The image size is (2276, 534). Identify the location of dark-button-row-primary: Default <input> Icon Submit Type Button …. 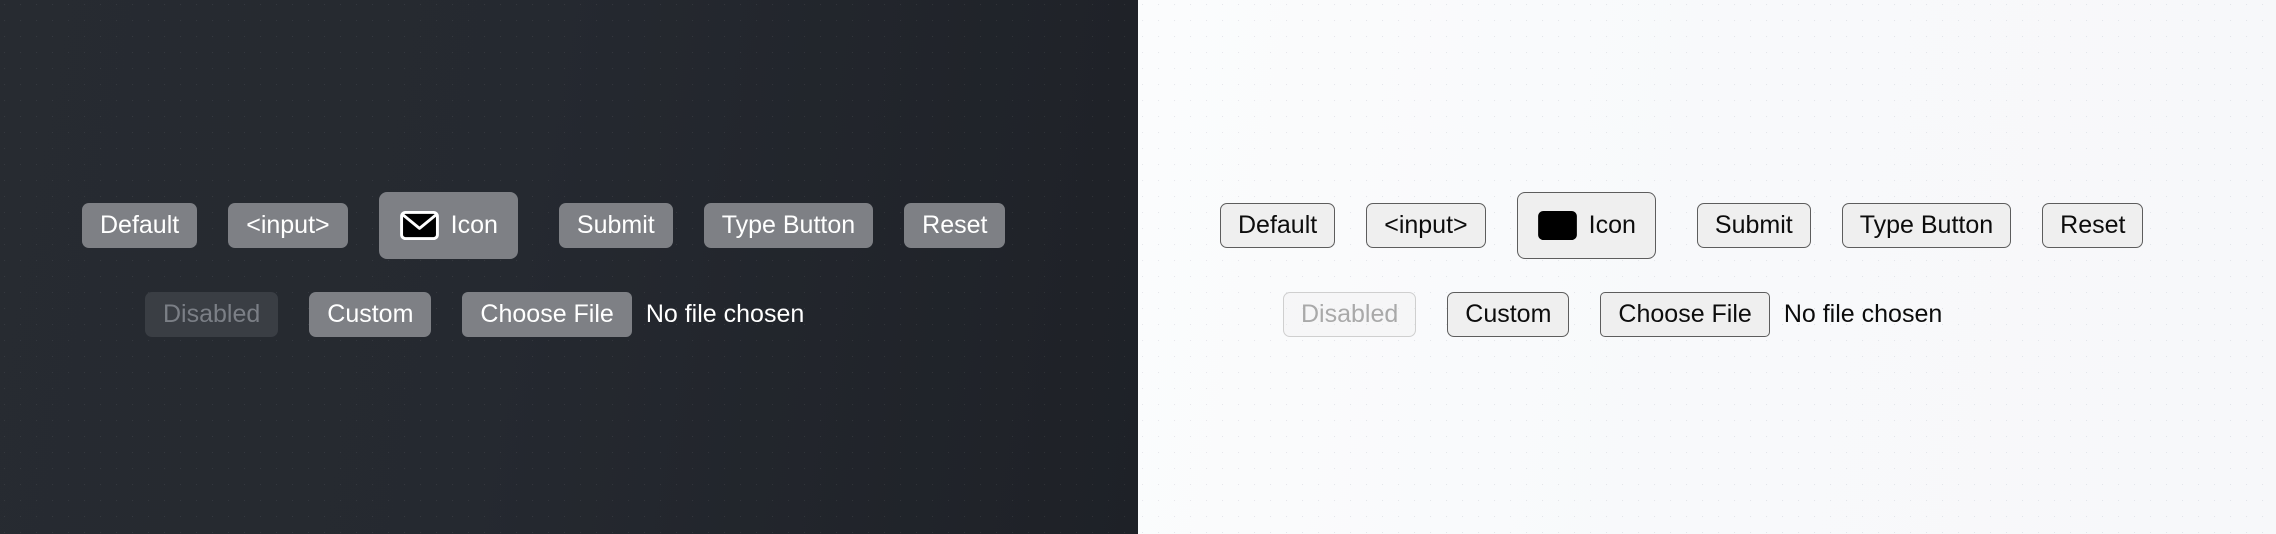
(544, 225).